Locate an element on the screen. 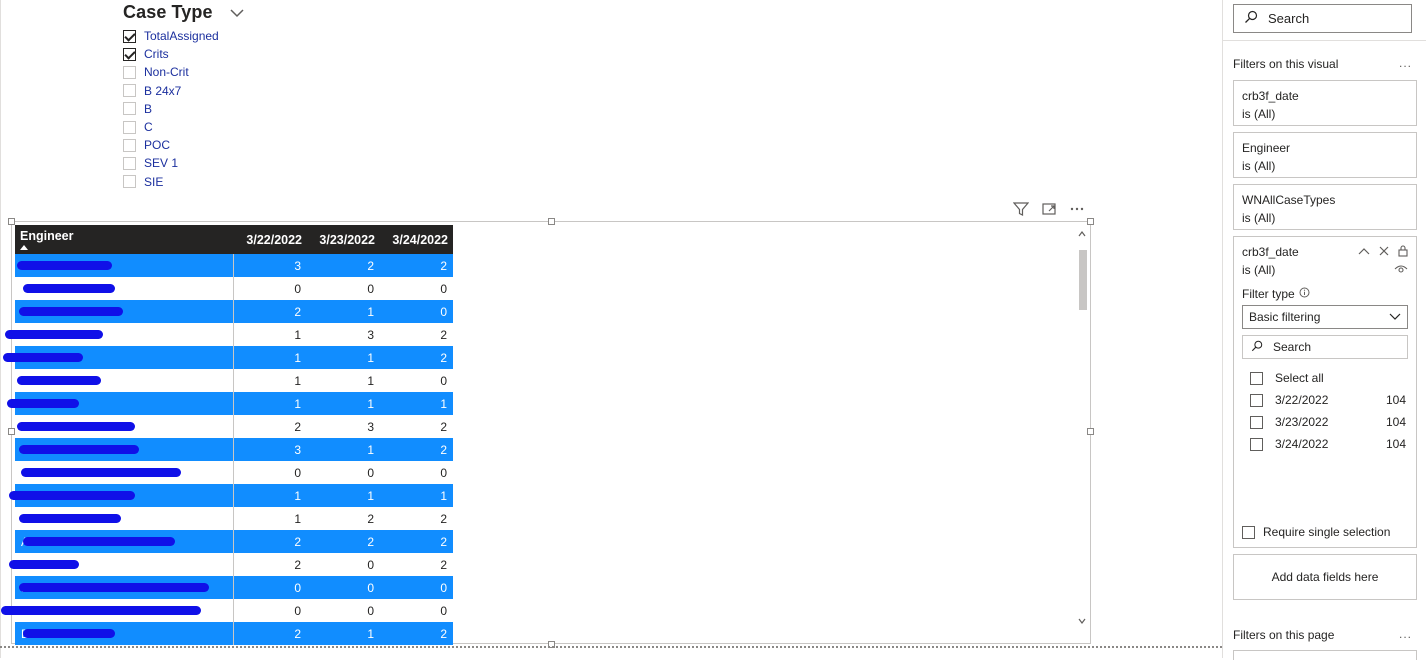 This screenshot has height=660, width=1426. table-row: 110 is located at coordinates (234, 380).